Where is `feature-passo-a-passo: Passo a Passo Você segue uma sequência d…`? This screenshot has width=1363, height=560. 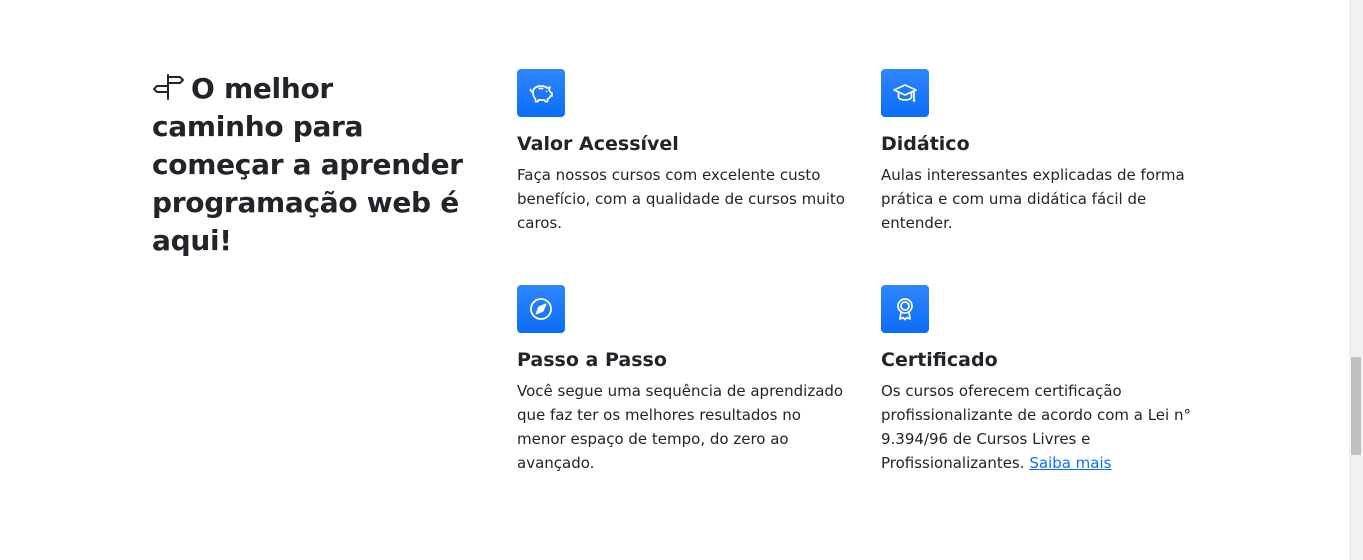
feature-passo-a-passo: Passo a Passo Você segue uma sequência d… is located at coordinates (682, 380).